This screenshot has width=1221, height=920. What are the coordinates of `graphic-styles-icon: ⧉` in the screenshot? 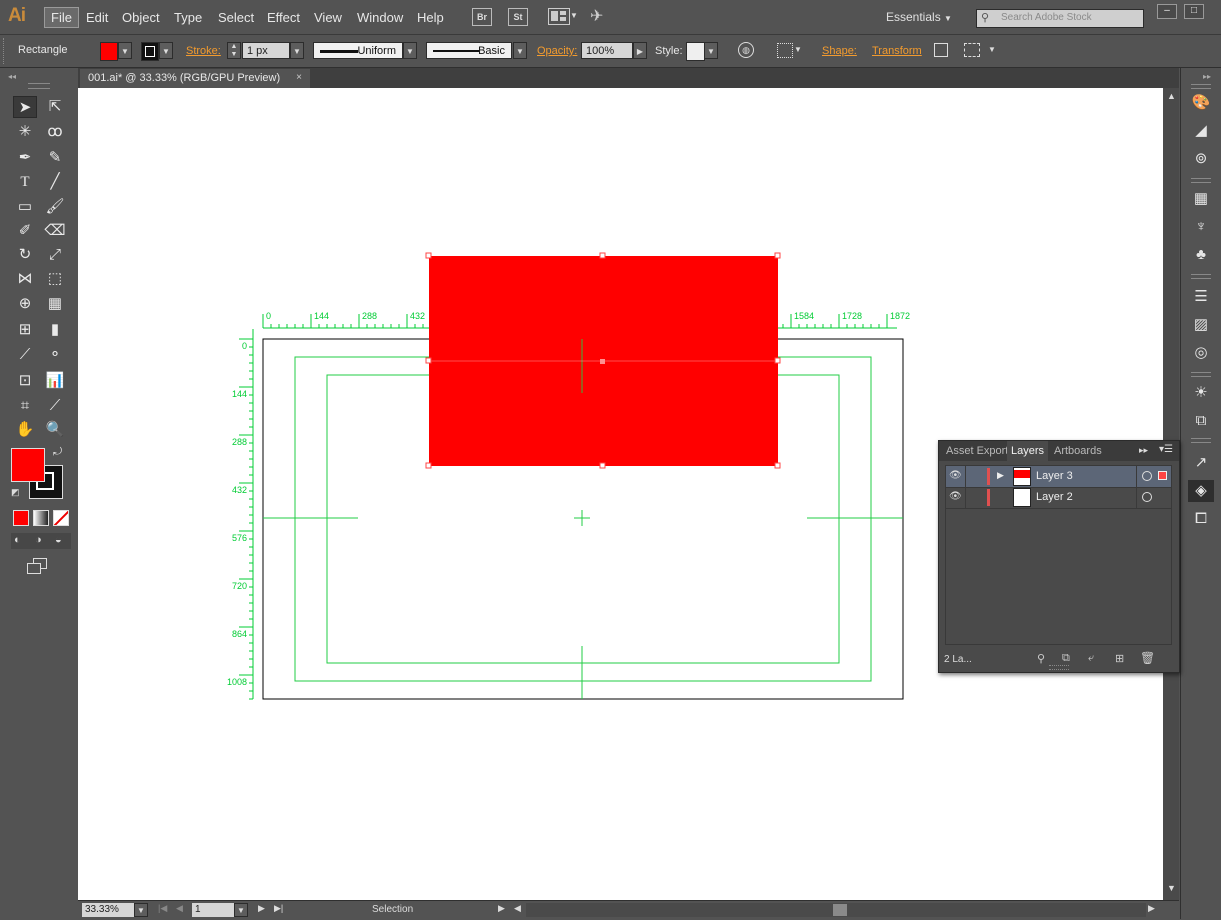 It's located at (1201, 421).